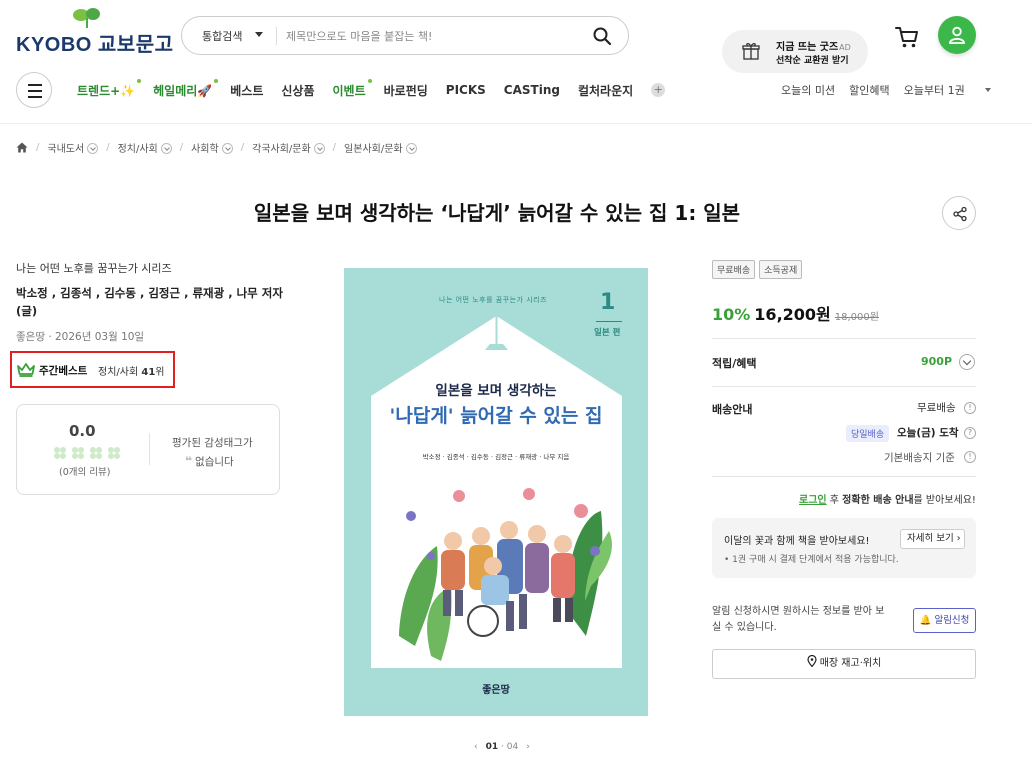 The height and width of the screenshot is (758, 1032). I want to click on quote-icon: ❝, so click(189, 461).